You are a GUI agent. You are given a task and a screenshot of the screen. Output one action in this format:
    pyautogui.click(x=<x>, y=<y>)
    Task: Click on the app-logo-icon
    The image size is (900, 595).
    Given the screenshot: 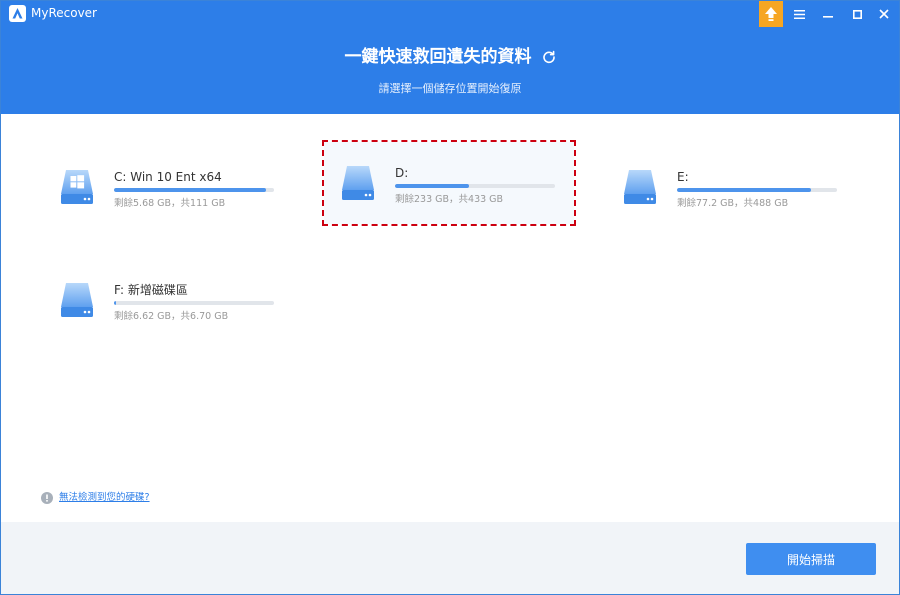 What is the action you would take?
    pyautogui.click(x=17, y=13)
    